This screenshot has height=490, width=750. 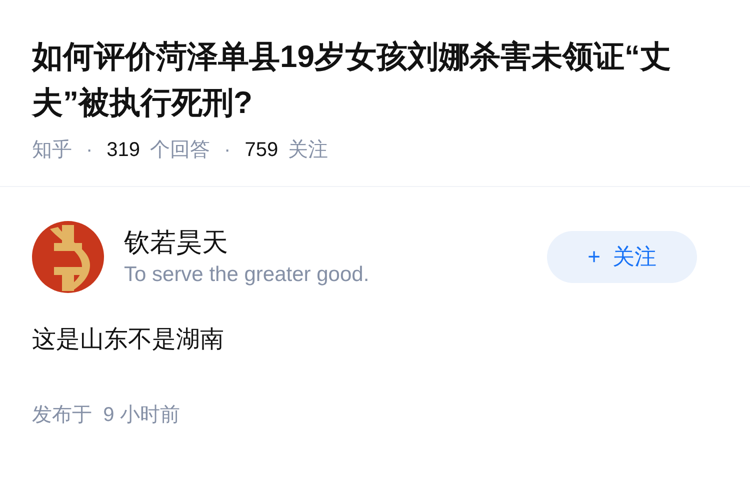 What do you see at coordinates (180, 150) in the screenshot?
I see `answer-count-label: 个回答` at bounding box center [180, 150].